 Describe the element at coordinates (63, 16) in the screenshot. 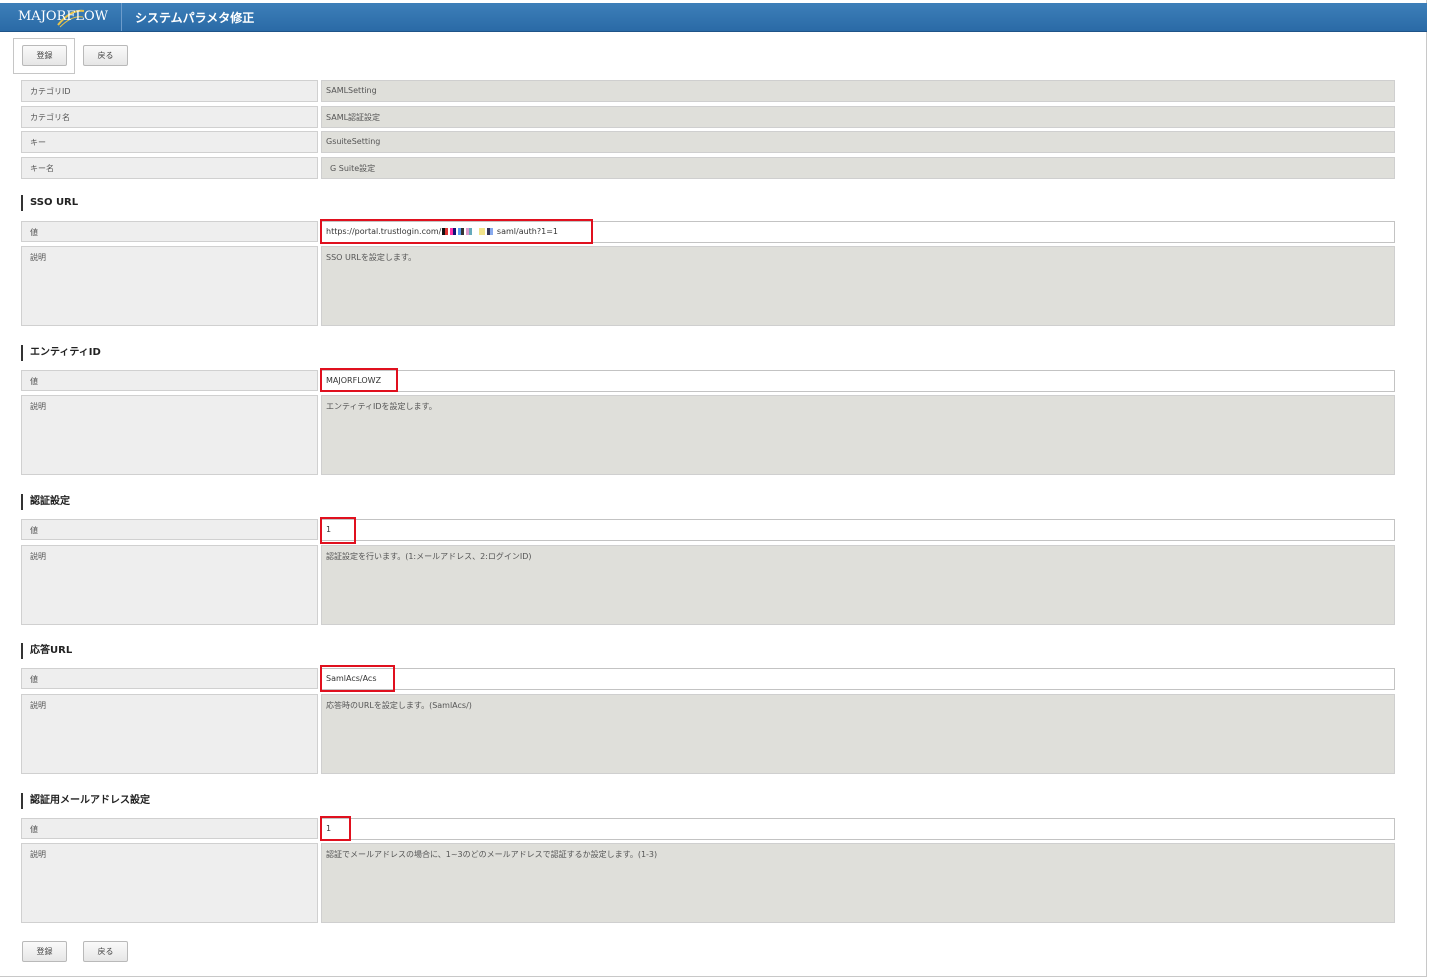

I see `logo-text: MAJORFLOW` at that location.